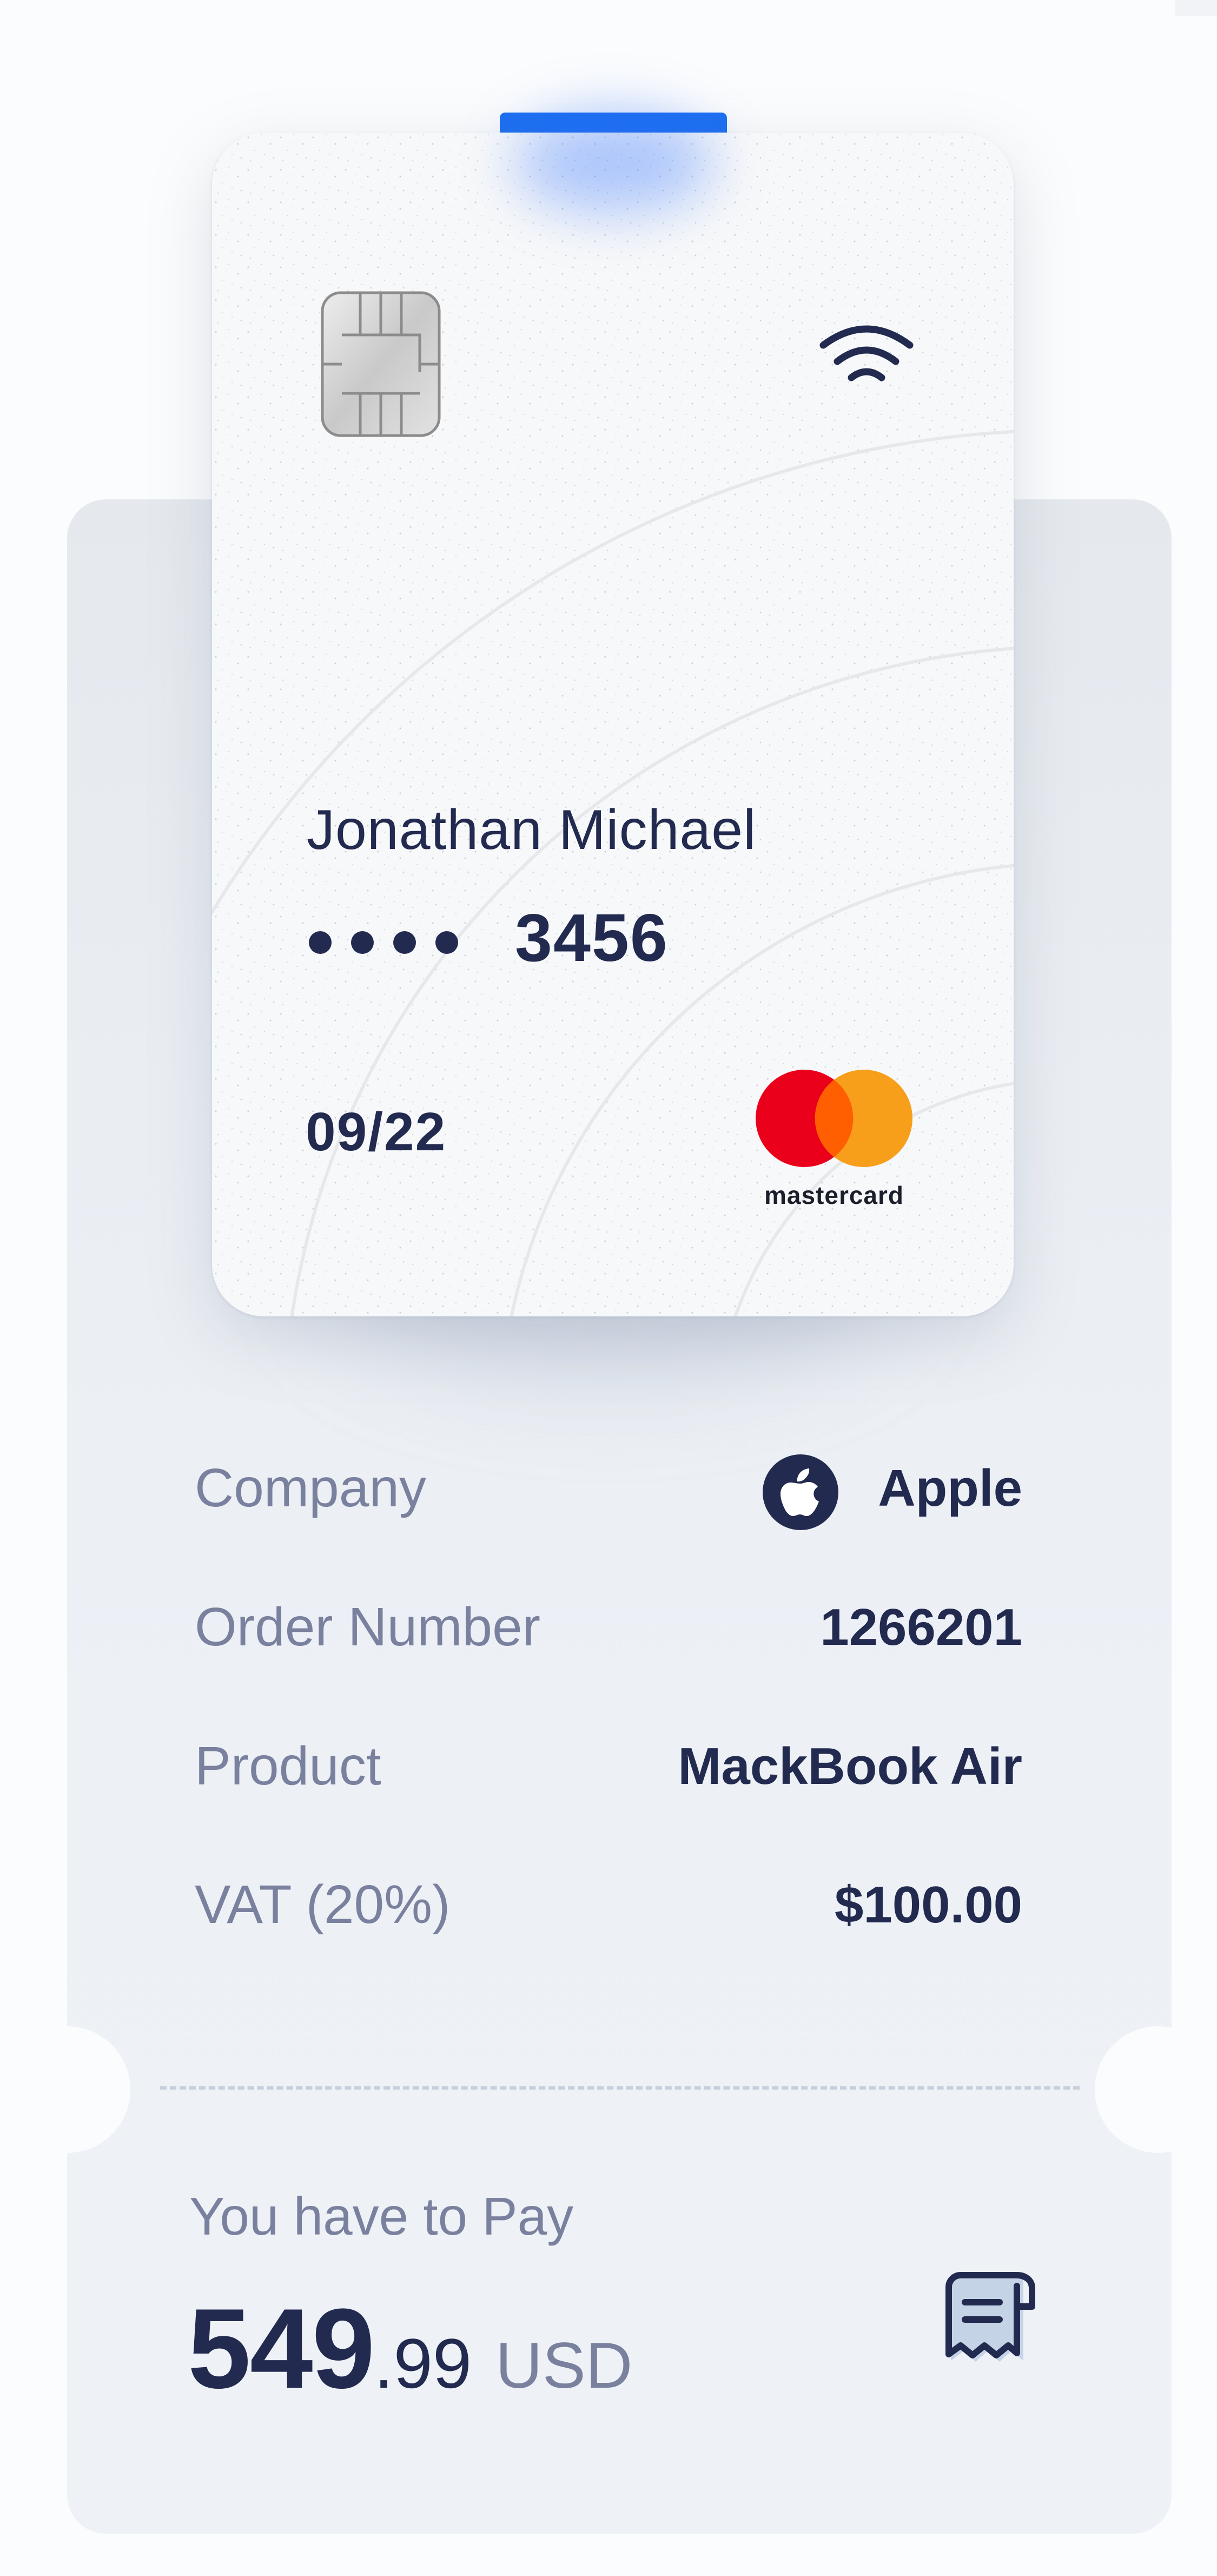 The image size is (1217, 2576). What do you see at coordinates (991, 2323) in the screenshot?
I see `receipt-icon` at bounding box center [991, 2323].